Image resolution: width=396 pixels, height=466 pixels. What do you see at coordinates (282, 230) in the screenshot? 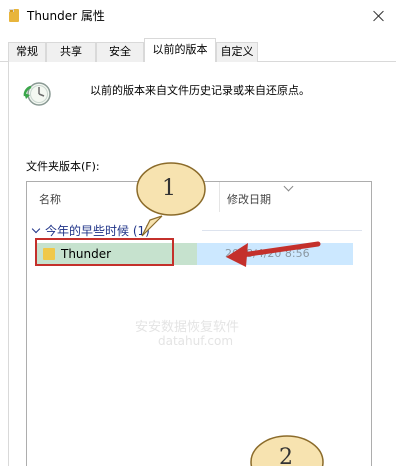
I see `group-divider` at bounding box center [282, 230].